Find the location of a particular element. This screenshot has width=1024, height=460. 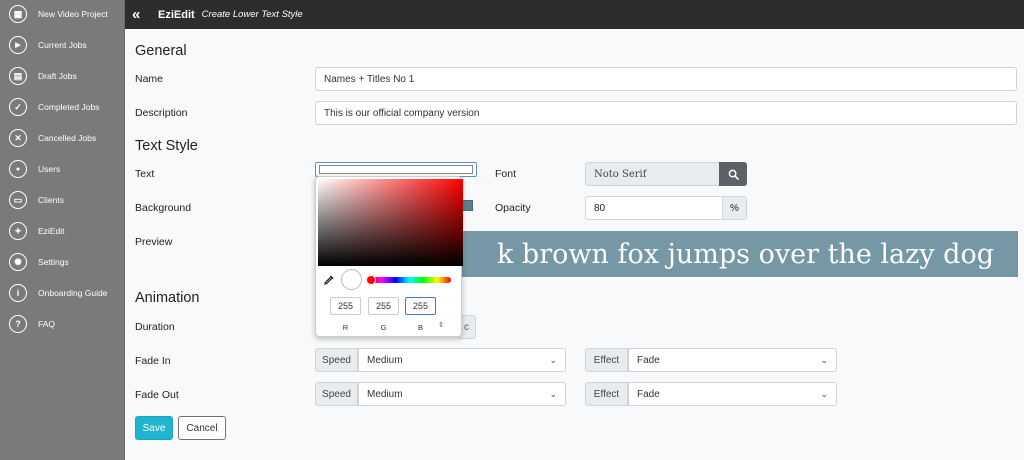

fade-out-label: Fade Out is located at coordinates (157, 395).